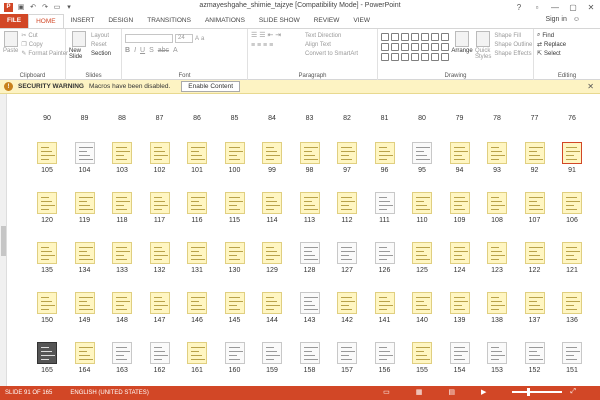  I want to click on grow-font-button: A, so click(197, 38).